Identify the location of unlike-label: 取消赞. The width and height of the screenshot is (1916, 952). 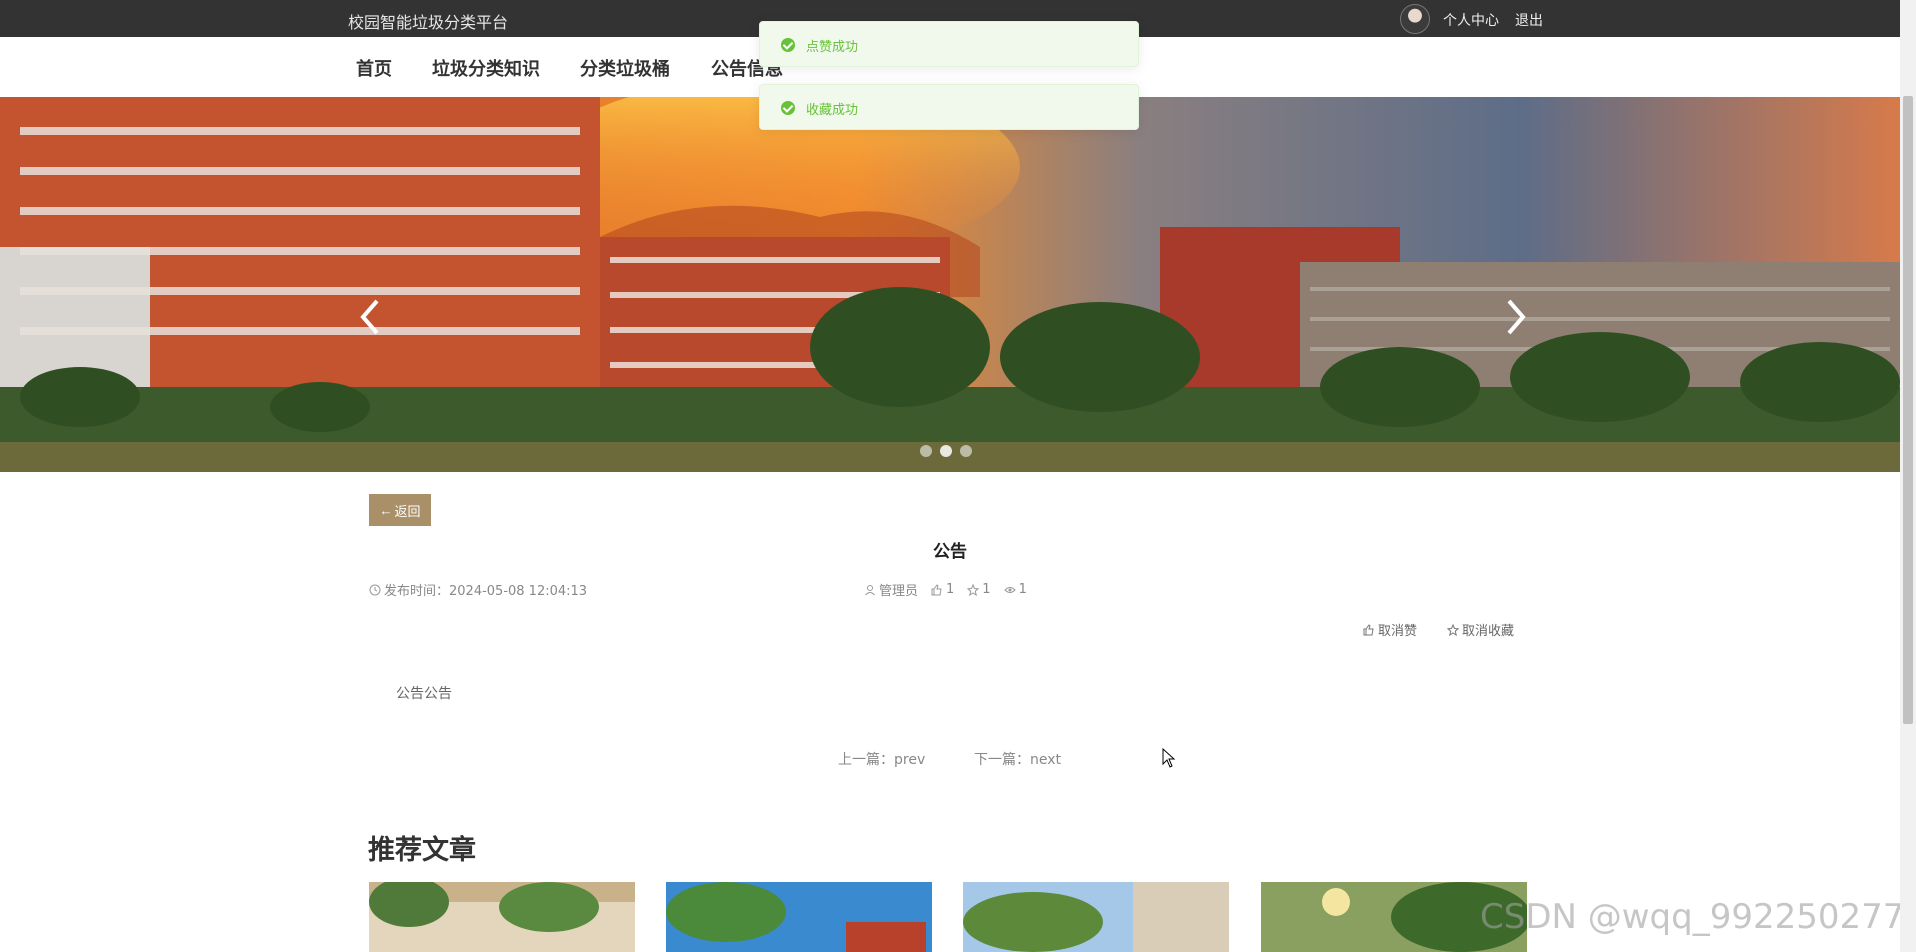
(1398, 631).